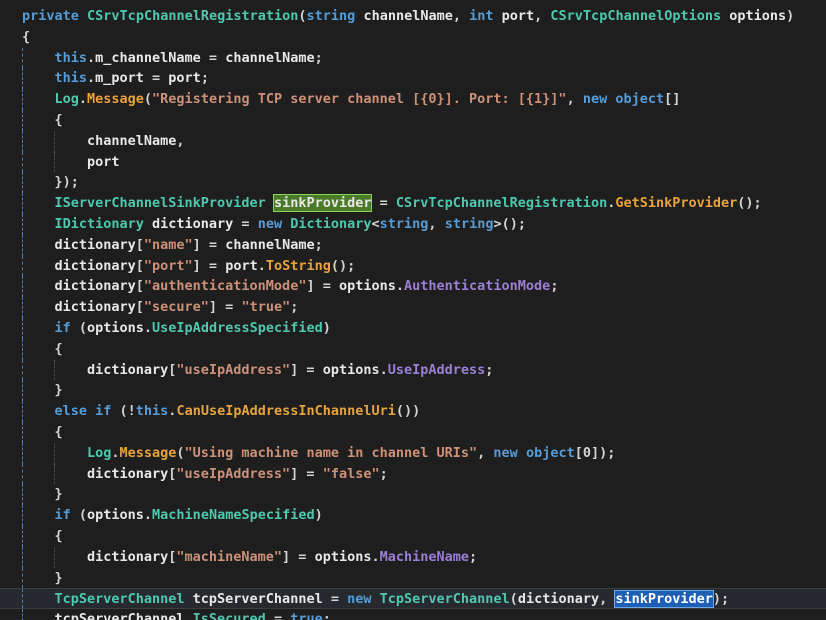 Image resolution: width=826 pixels, height=620 pixels. I want to click on code-token: m_port, so click(119, 78).